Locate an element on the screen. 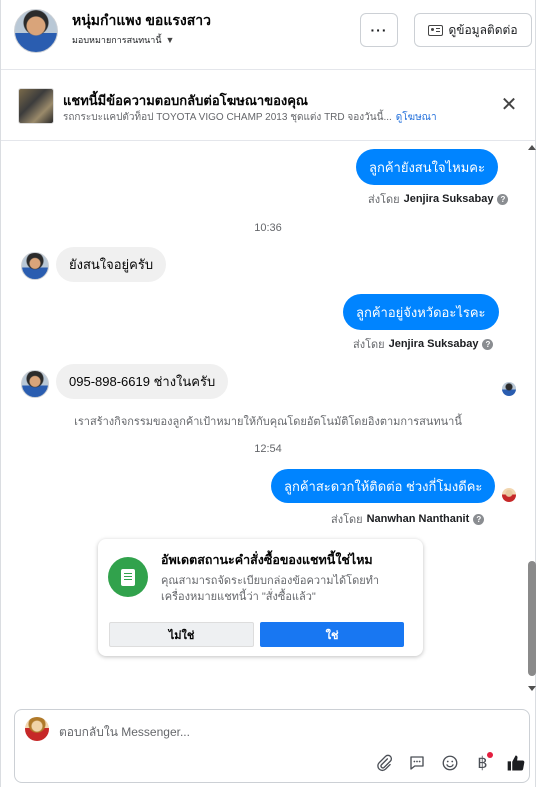 This screenshot has height=787, width=536. timestamp: 12:54 is located at coordinates (268, 449).